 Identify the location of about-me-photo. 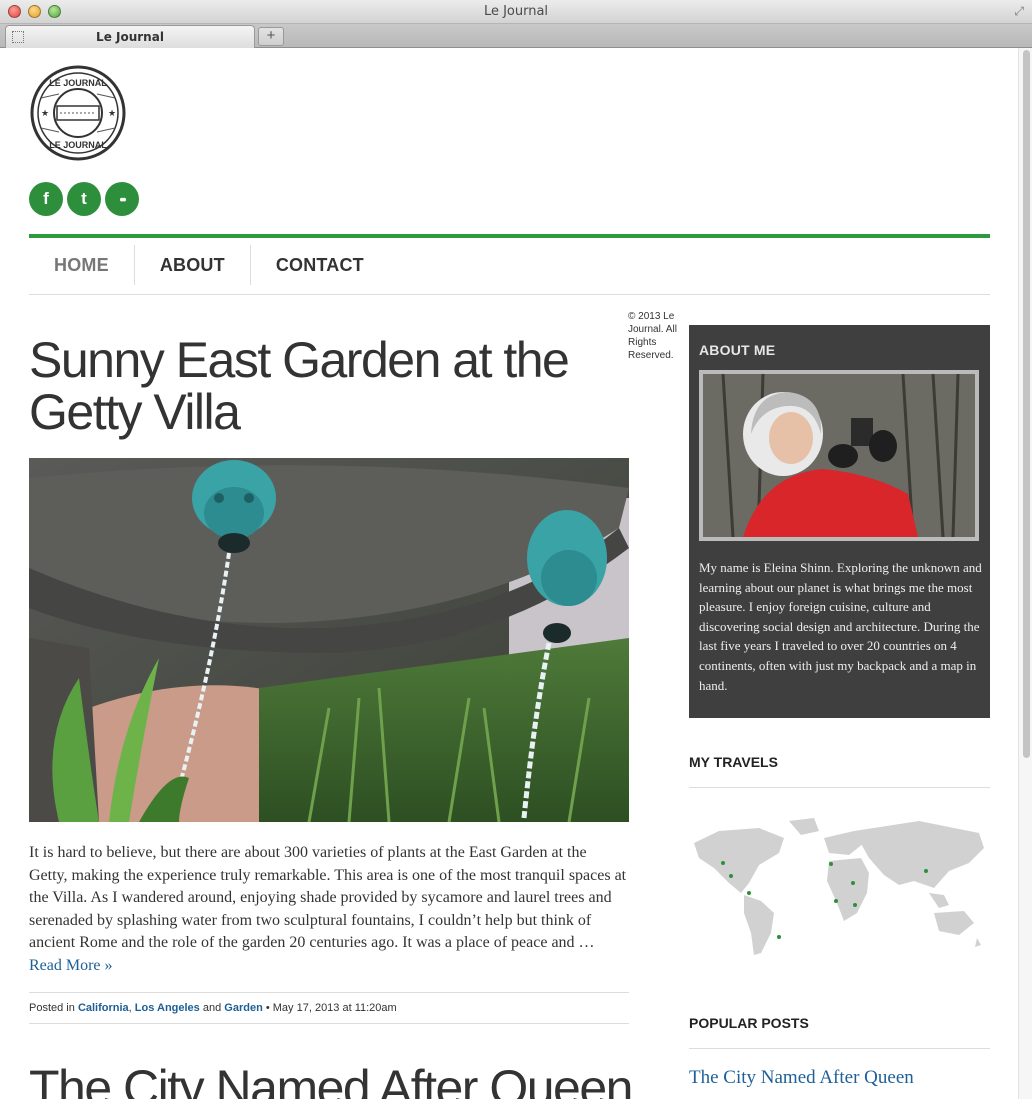
(839, 455).